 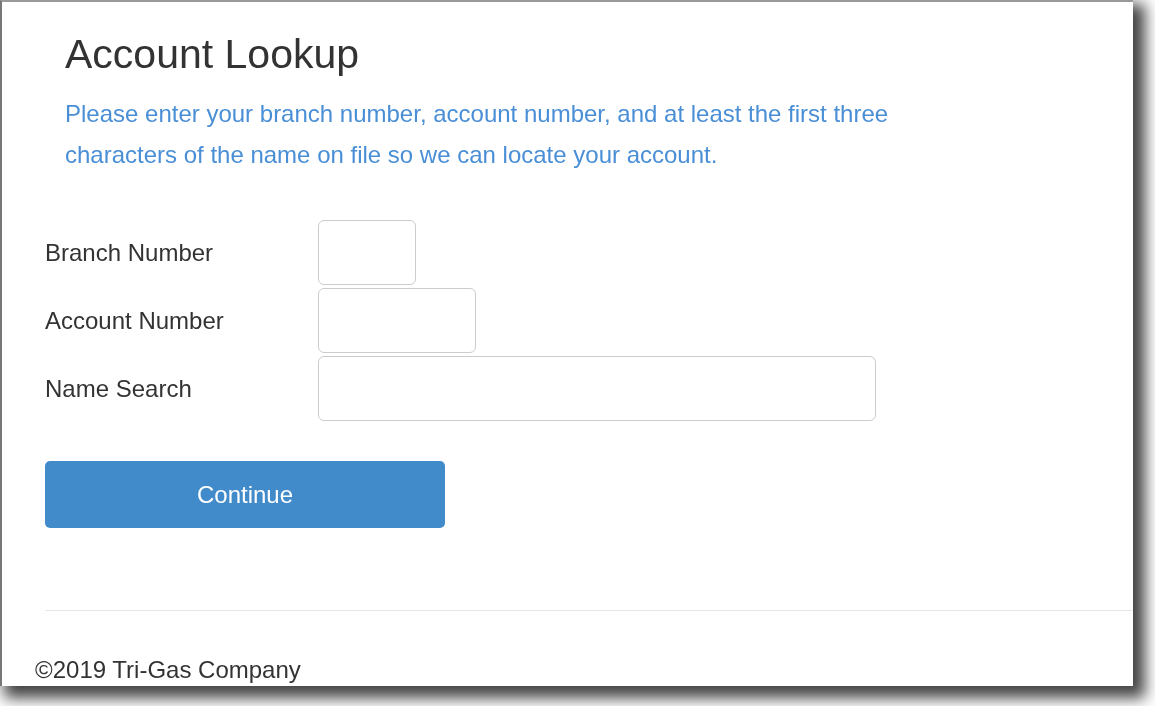 I want to click on field-label: Account Number, so click(x=135, y=320).